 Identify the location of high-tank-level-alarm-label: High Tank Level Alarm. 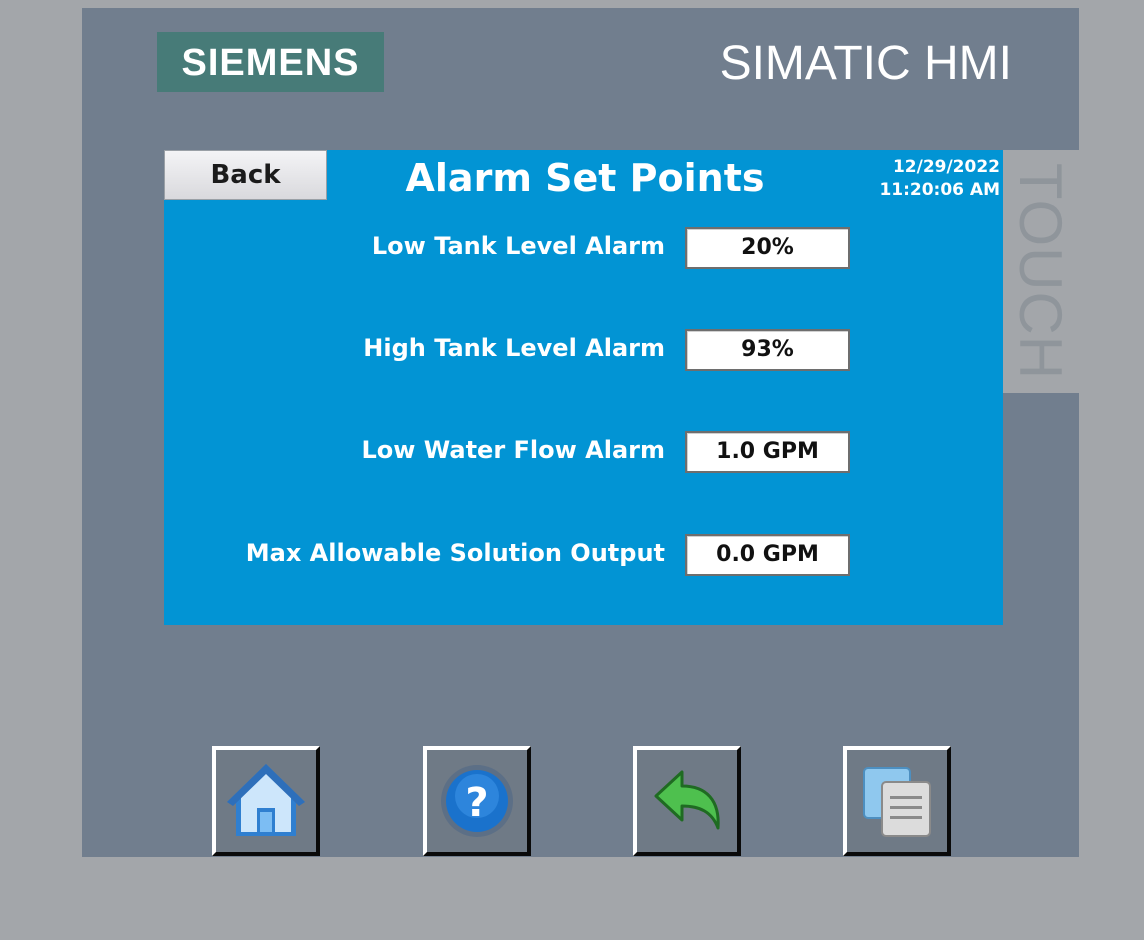
(514, 348).